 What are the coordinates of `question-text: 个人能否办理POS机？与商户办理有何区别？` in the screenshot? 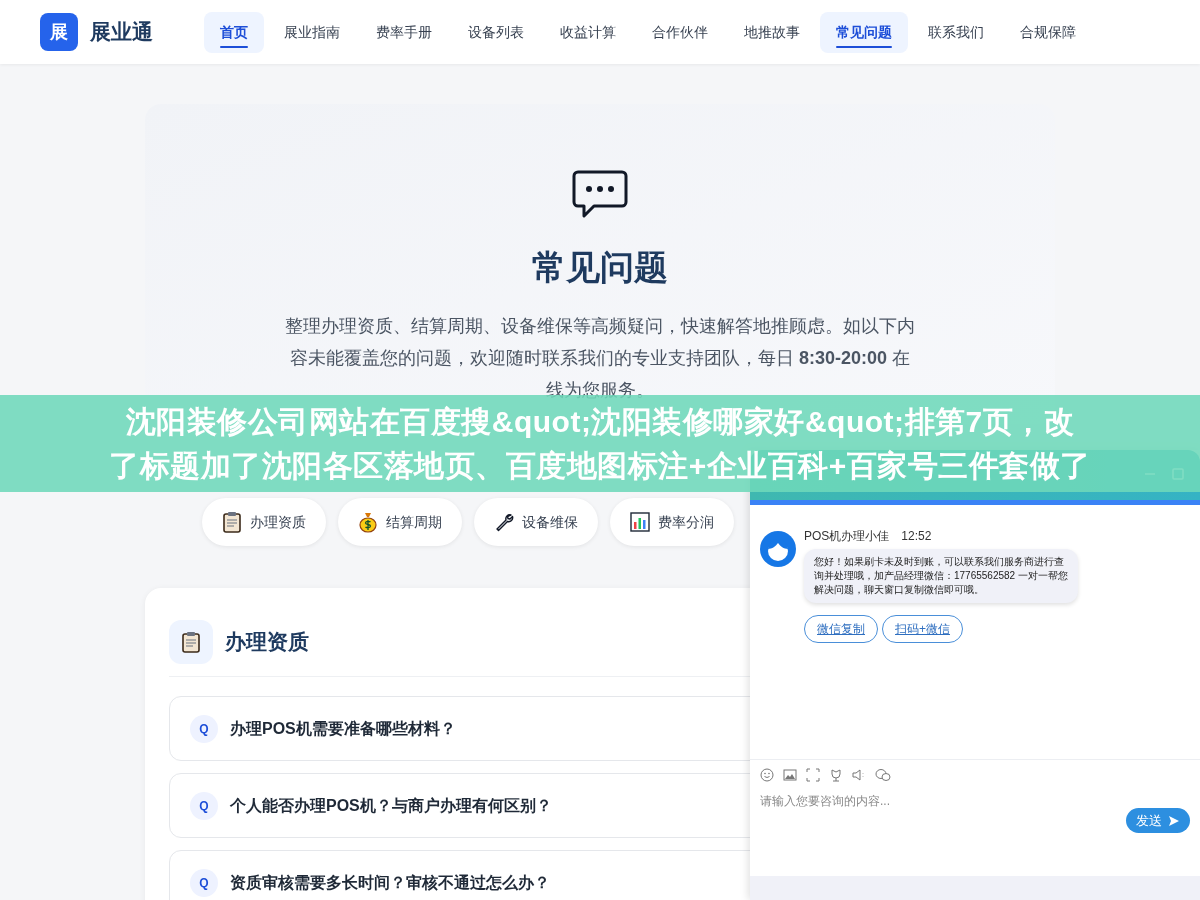 It's located at (391, 805).